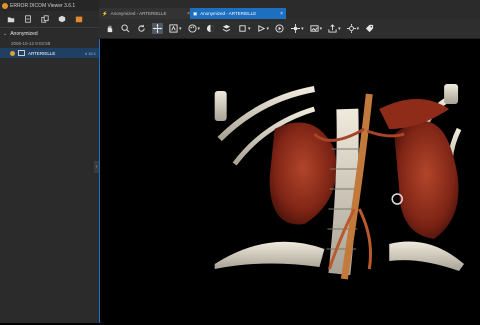  What do you see at coordinates (295, 28) in the screenshot?
I see `mpr-icon` at bounding box center [295, 28].